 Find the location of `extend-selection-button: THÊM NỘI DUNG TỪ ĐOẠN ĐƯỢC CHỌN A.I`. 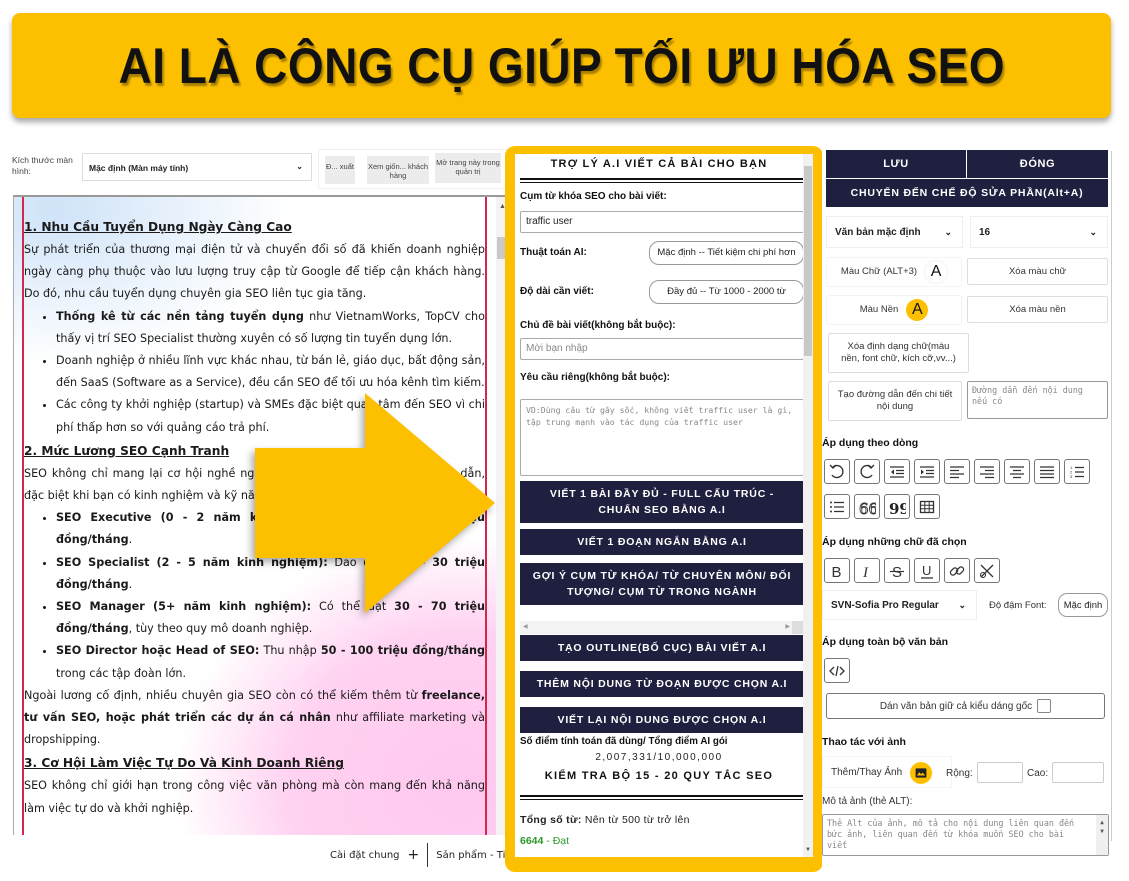

extend-selection-button: THÊM NỘI DUNG TỪ ĐOẠN ĐƯỢC CHỌN A.I is located at coordinates (662, 684).